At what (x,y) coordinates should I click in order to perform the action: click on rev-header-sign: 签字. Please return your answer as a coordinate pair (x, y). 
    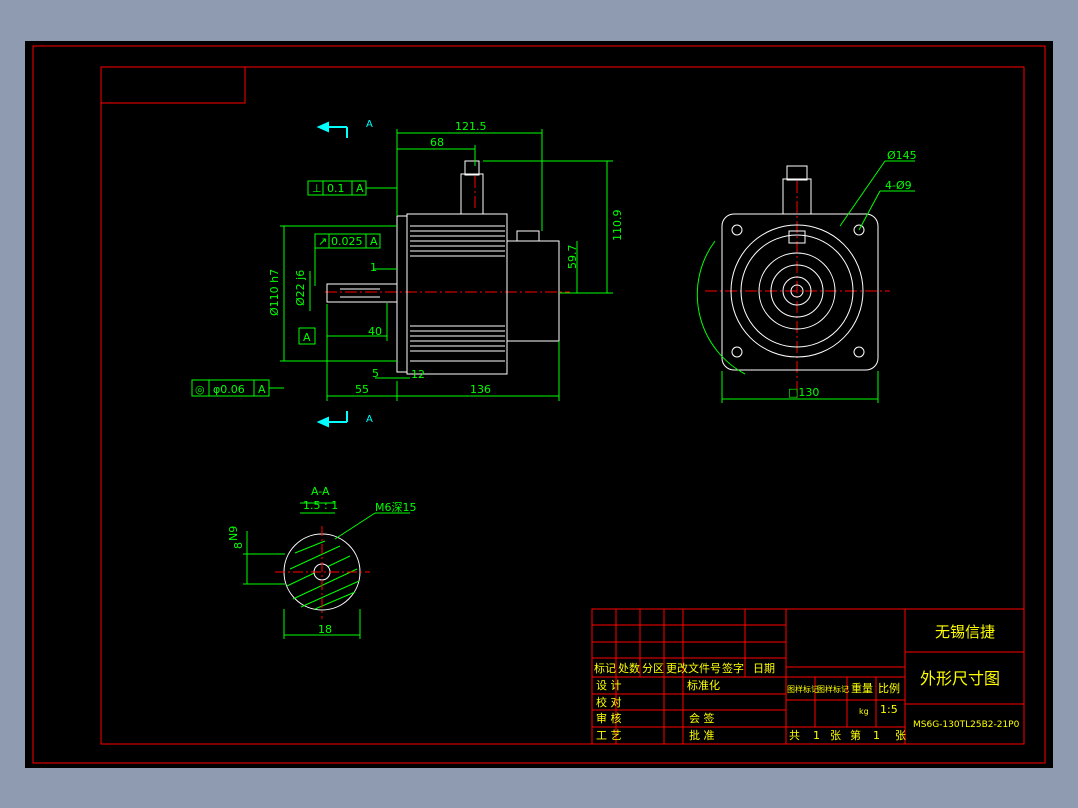
    Looking at the image, I should click on (733, 668).